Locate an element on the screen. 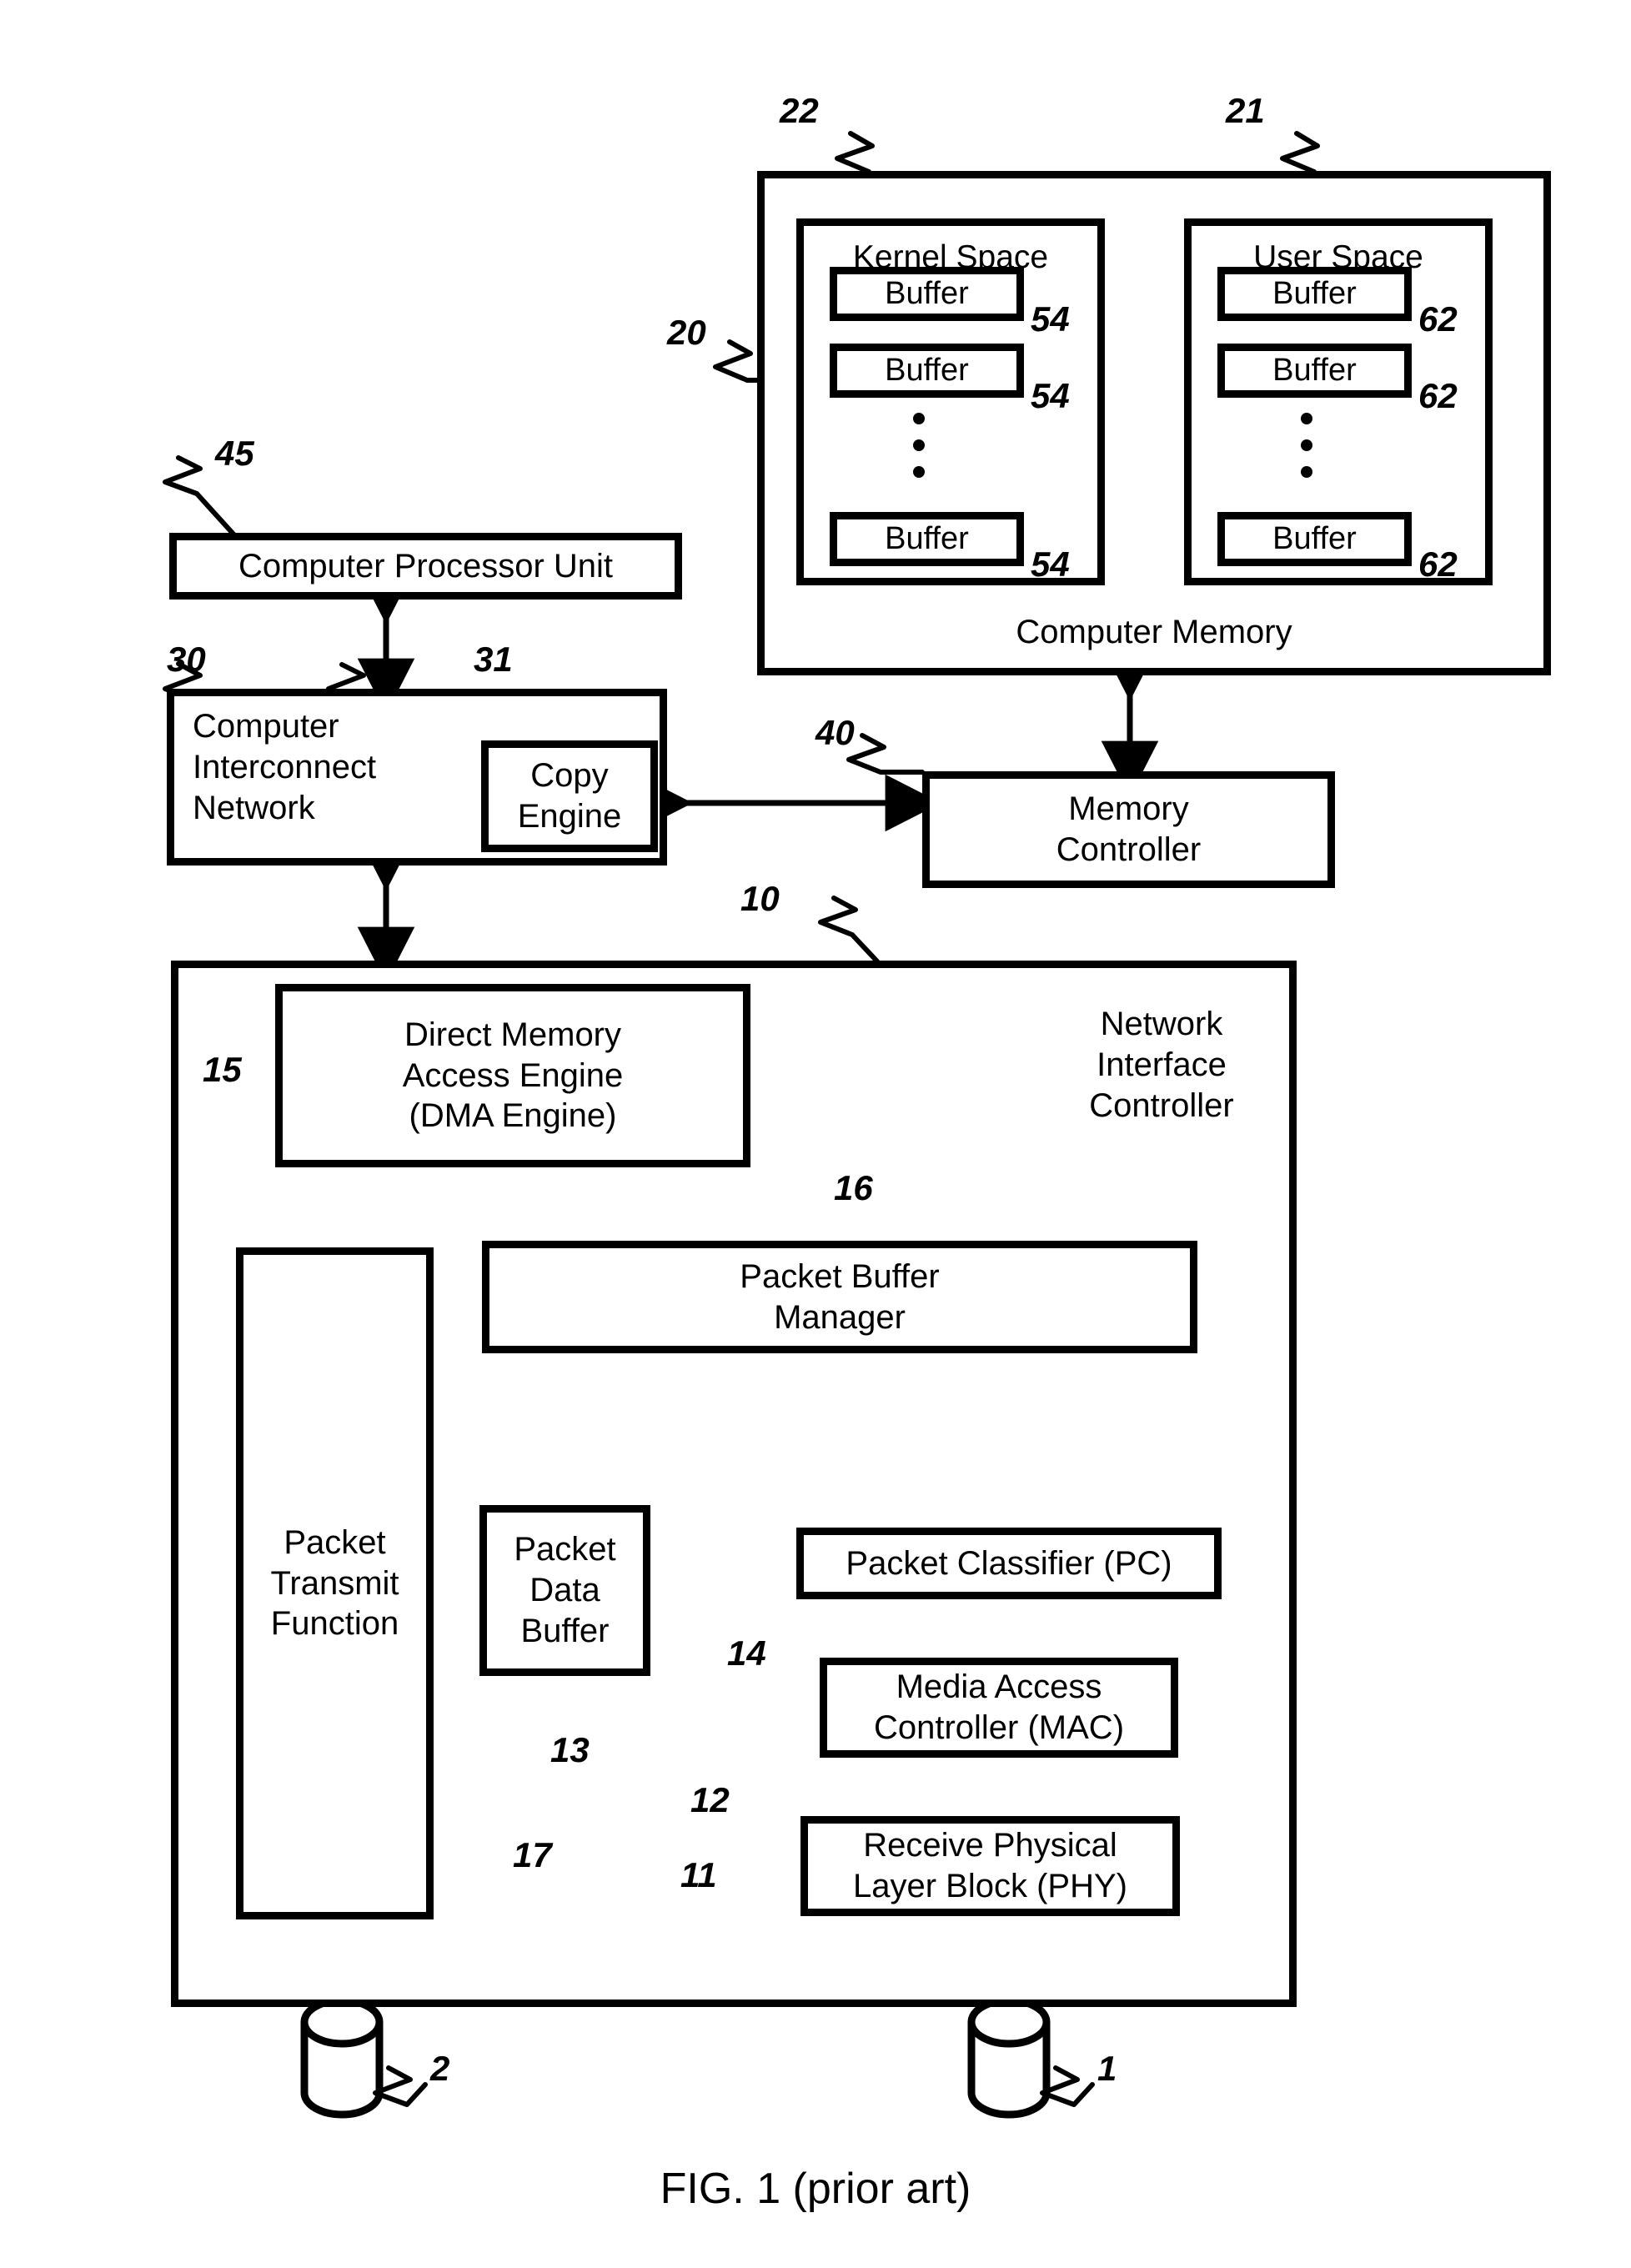 The height and width of the screenshot is (2268, 1631). ref-31: 31 is located at coordinates (493, 659).